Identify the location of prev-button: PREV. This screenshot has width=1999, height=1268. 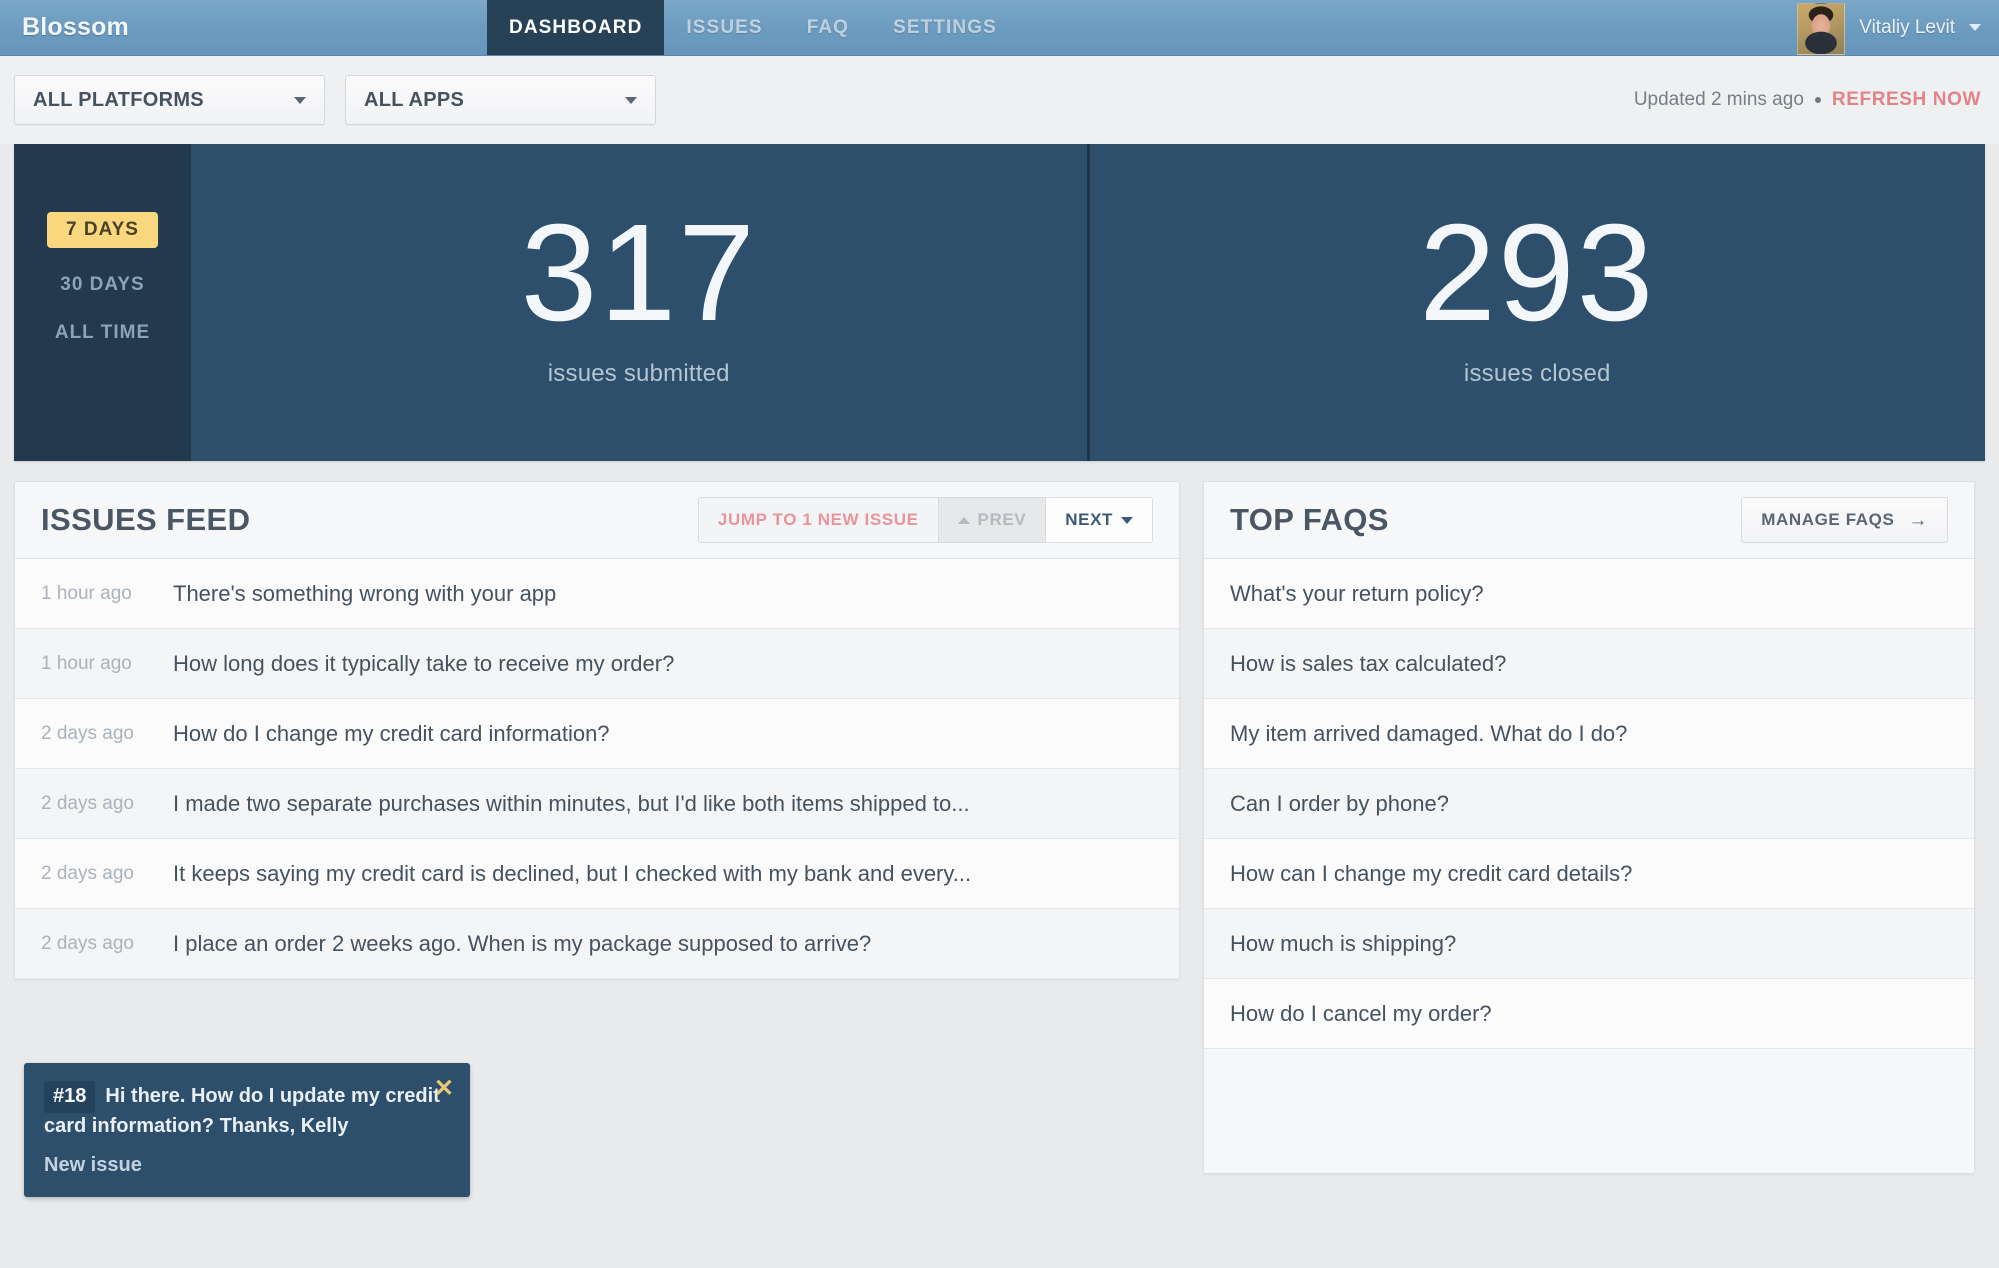
(991, 520).